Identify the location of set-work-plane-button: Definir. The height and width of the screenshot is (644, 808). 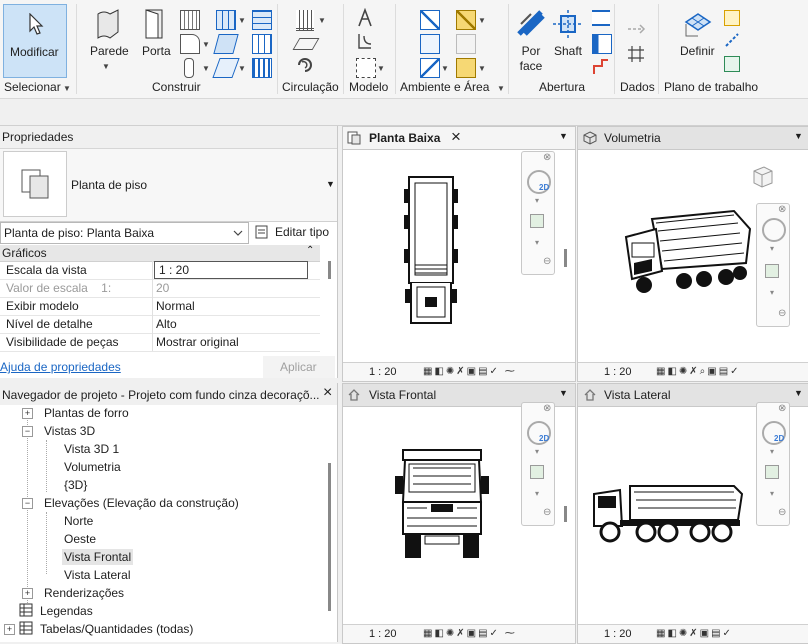
(697, 39).